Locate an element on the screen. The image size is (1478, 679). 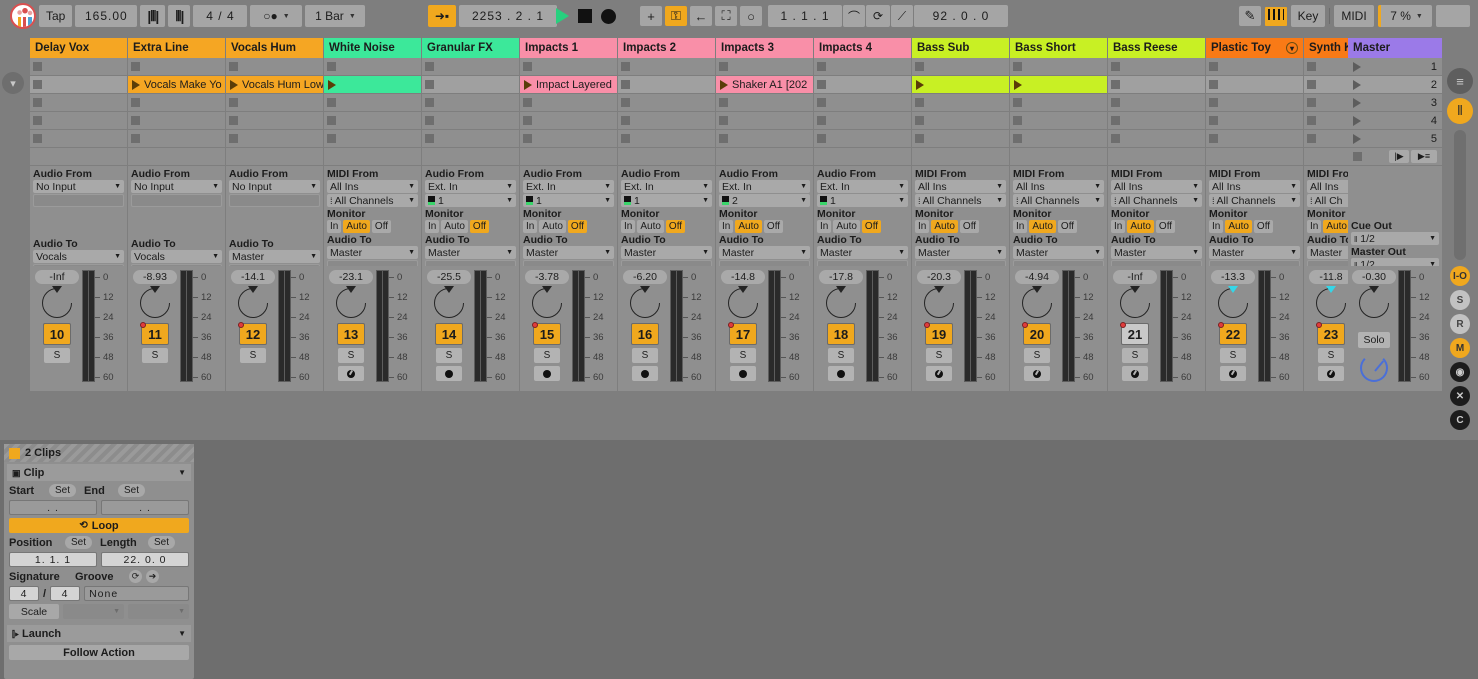
pencil-icon: ✎ is located at coordinates (1250, 16).